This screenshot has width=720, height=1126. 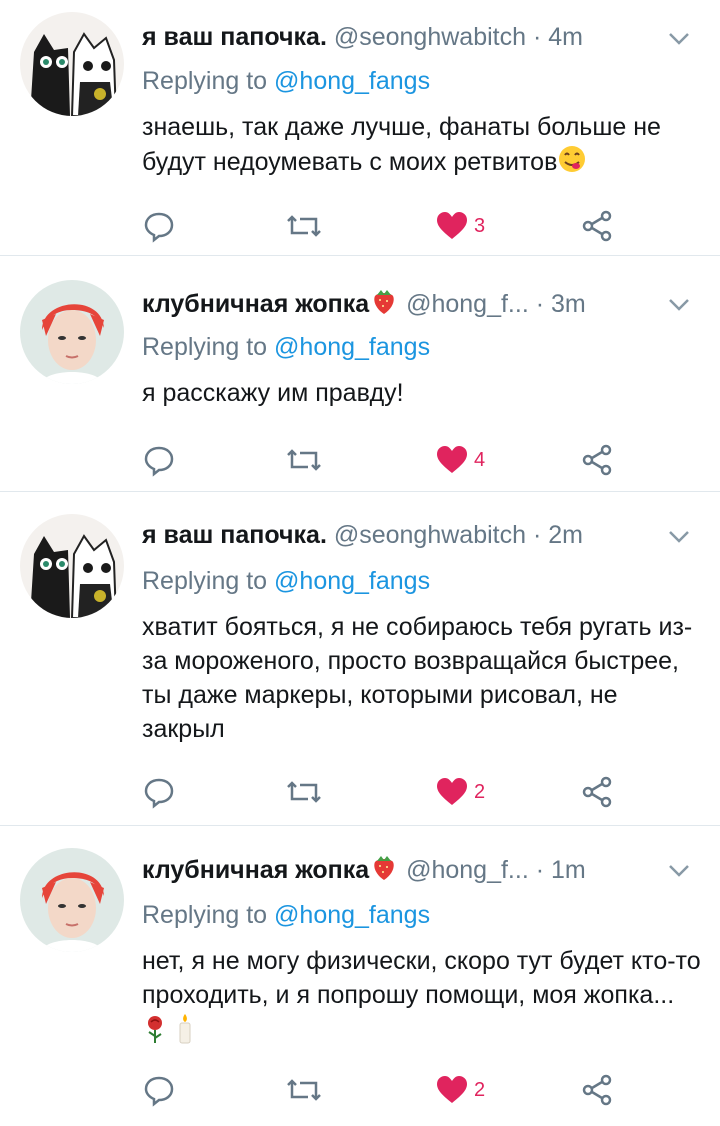 What do you see at coordinates (572, 159) in the screenshot?
I see `yum-face-emoji-icon` at bounding box center [572, 159].